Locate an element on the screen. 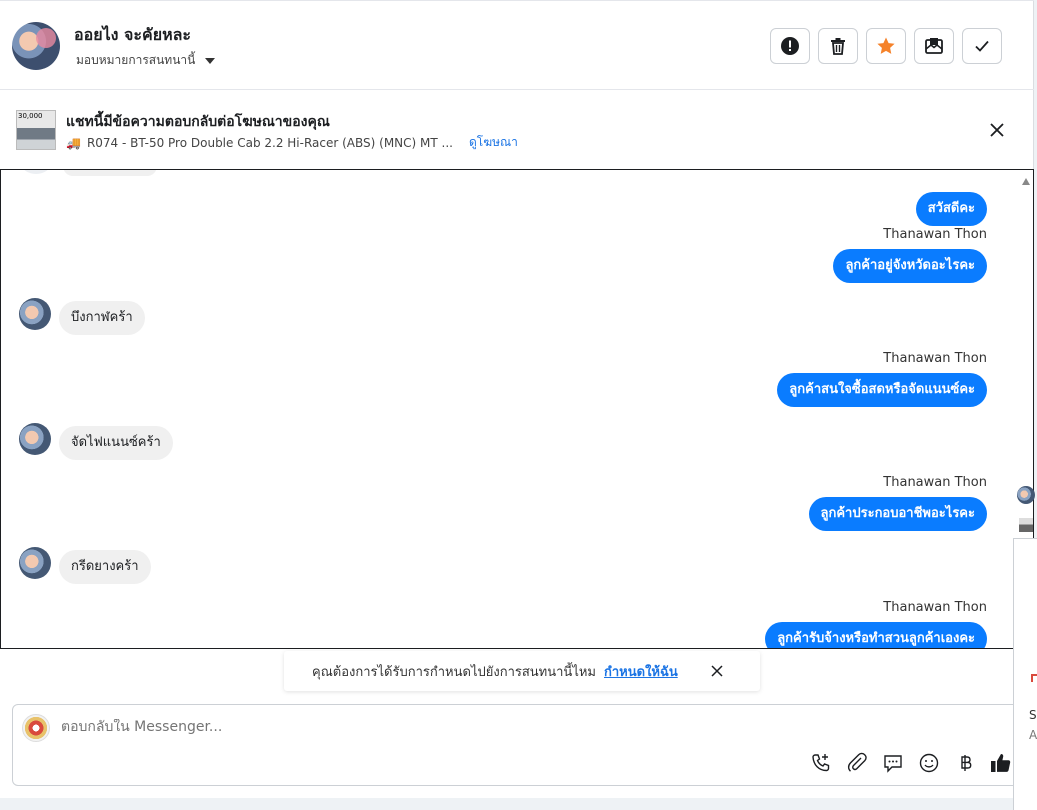  payment-button is located at coordinates (965, 763).